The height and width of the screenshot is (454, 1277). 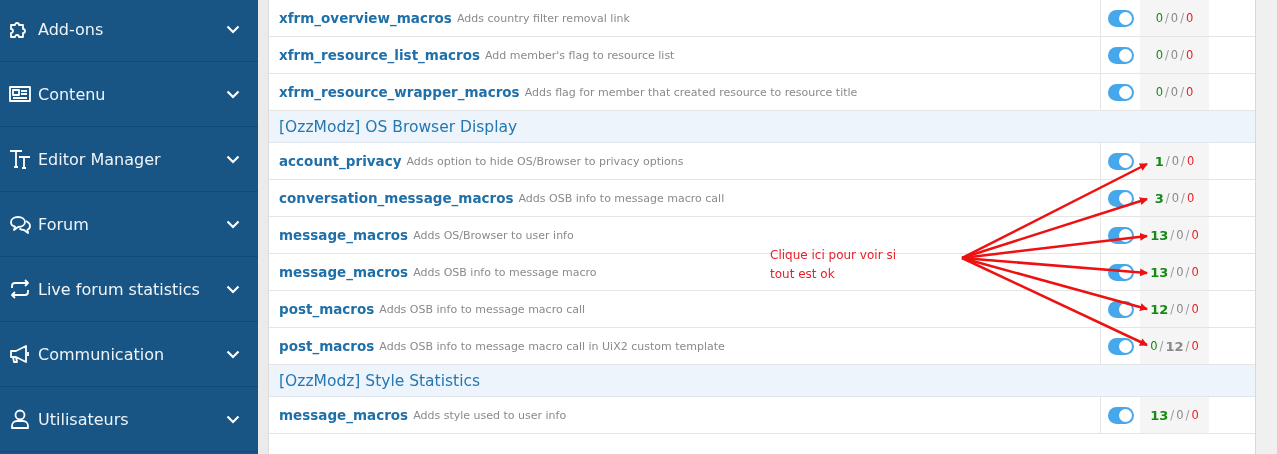 I want to click on listener-link: xfrm_resource_wrapper_macros, so click(x=399, y=92).